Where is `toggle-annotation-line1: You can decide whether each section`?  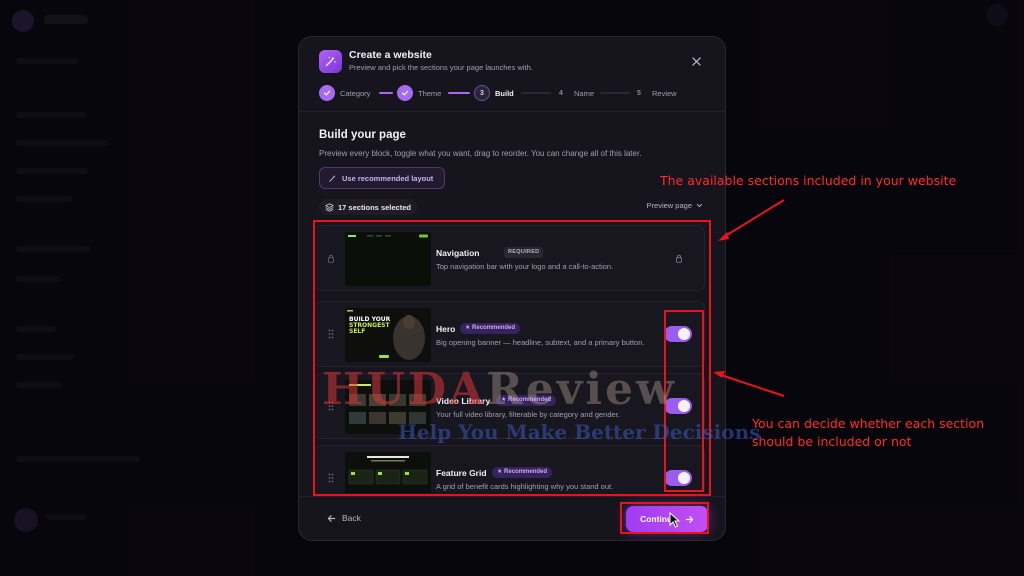
toggle-annotation-line1: You can decide whether each section is located at coordinates (868, 423).